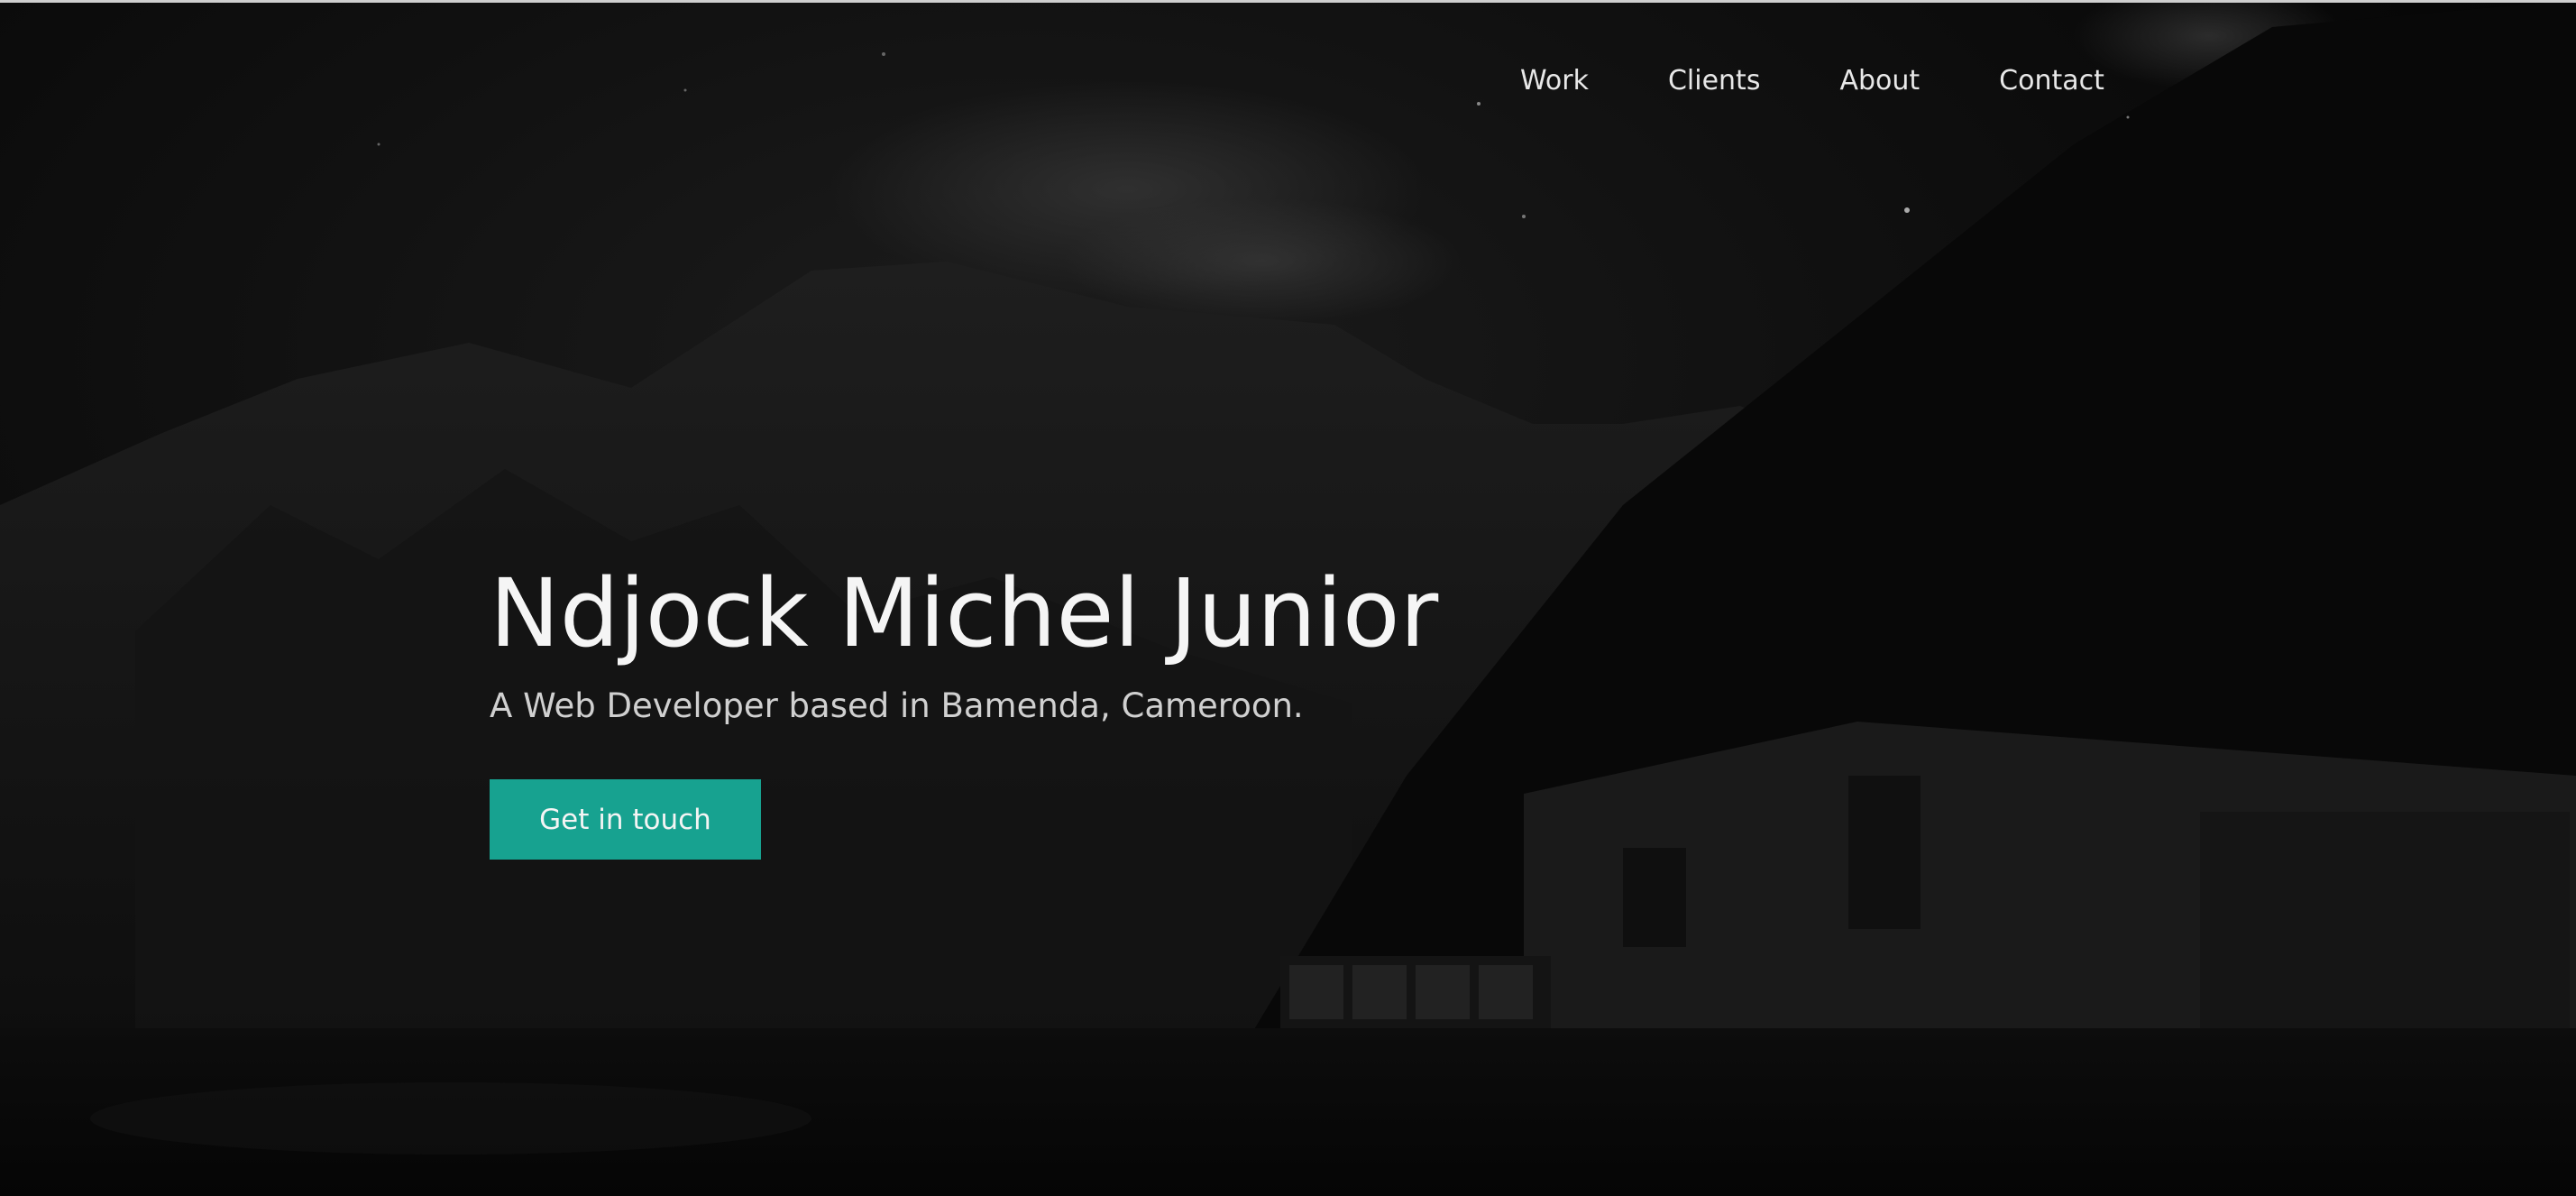  What do you see at coordinates (1812, 81) in the screenshot?
I see `main-navigation: Work Clients About Contact` at bounding box center [1812, 81].